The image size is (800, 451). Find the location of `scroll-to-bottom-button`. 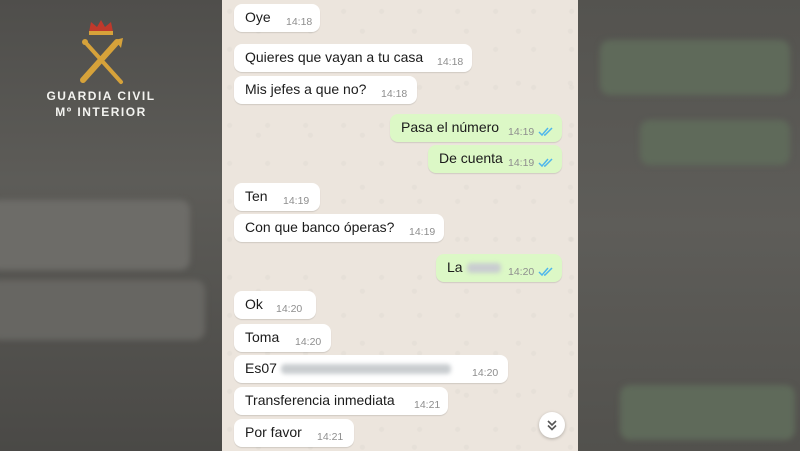

scroll-to-bottom-button is located at coordinates (552, 425).